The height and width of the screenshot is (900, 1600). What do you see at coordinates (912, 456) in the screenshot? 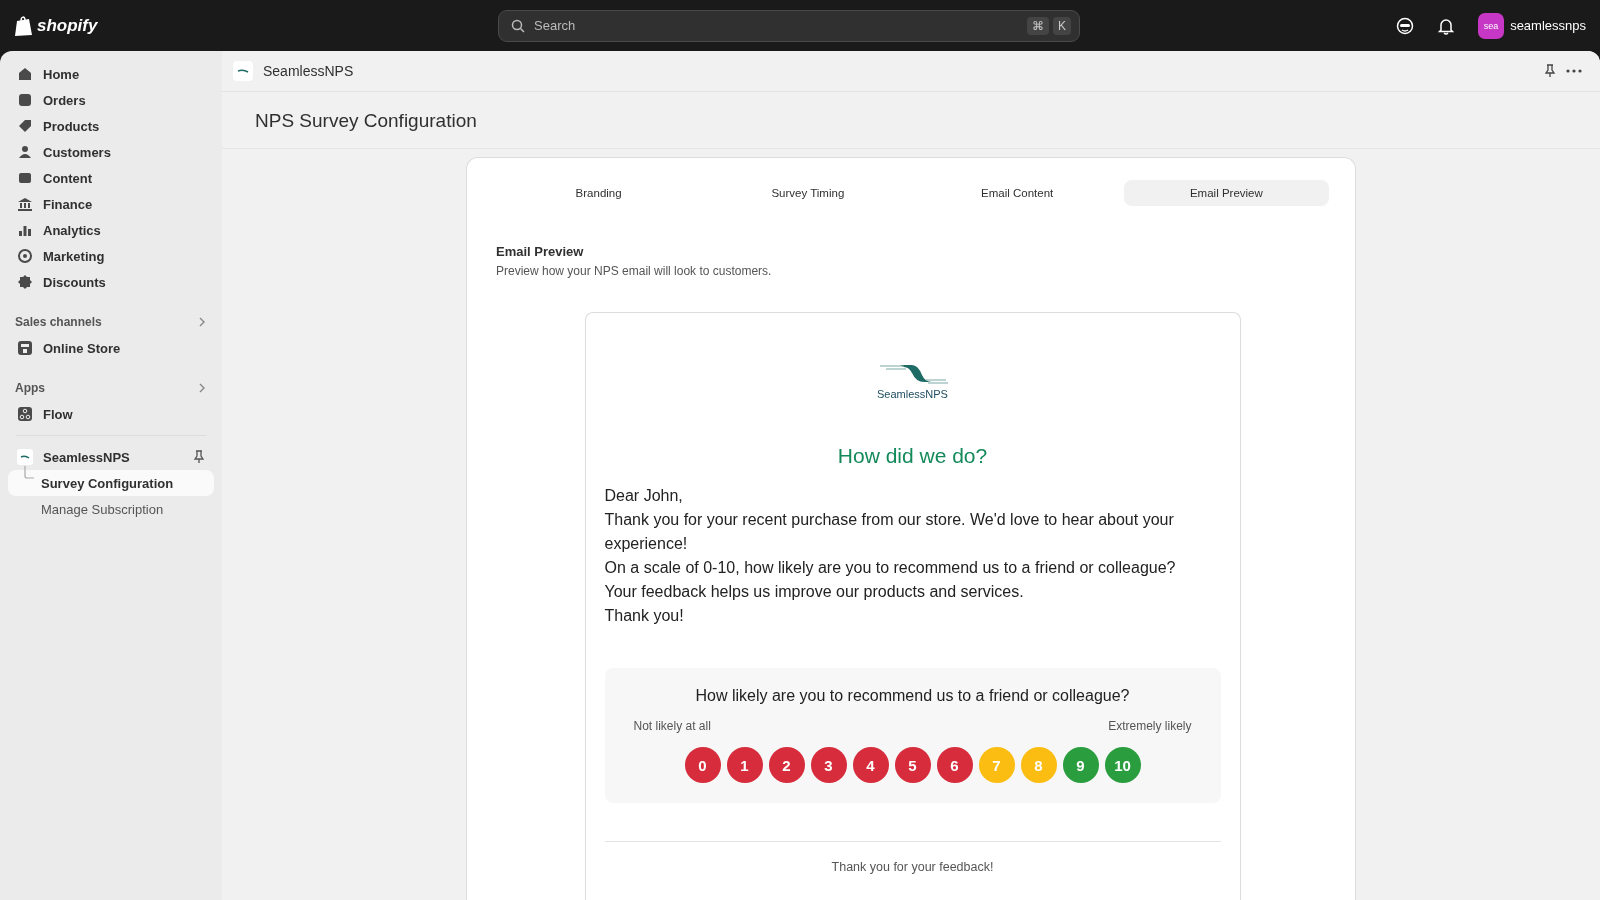
I see `email-heading: How did we do?` at bounding box center [912, 456].